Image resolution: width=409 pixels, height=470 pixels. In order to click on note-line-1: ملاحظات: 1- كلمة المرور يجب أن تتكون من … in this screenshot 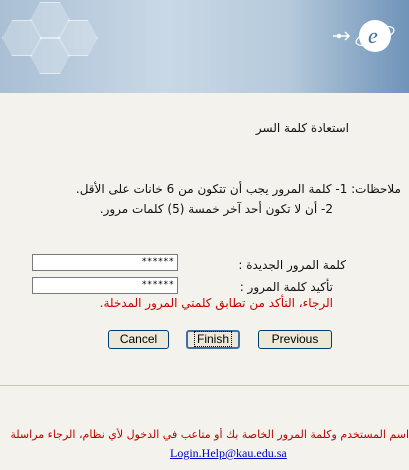, I will do `click(238, 189)`.